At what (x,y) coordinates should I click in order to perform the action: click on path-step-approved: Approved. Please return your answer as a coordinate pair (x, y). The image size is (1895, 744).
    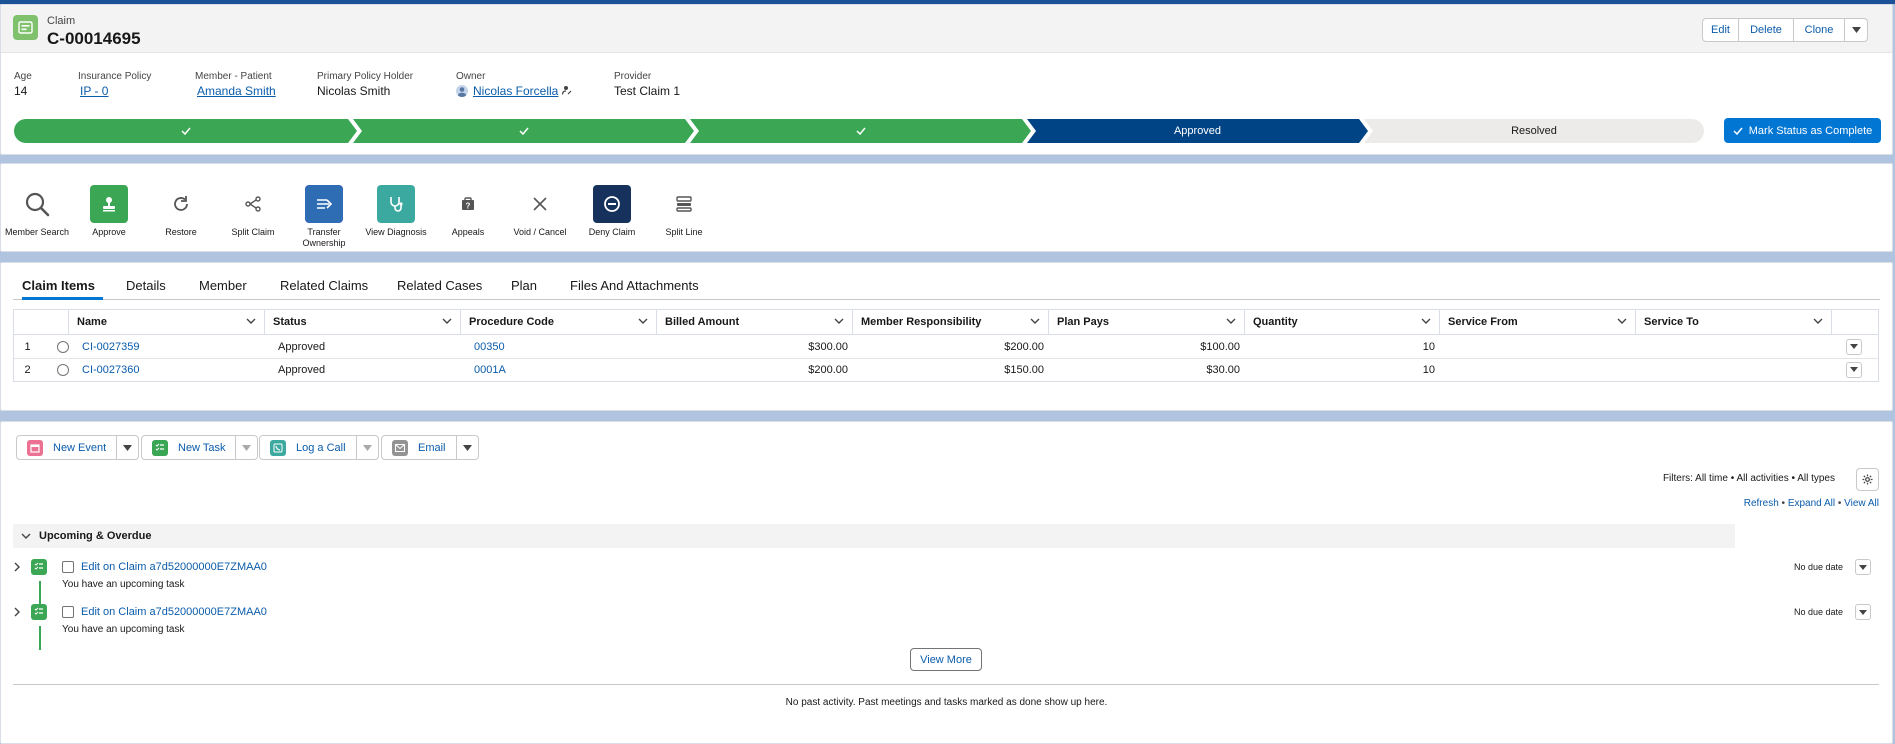
    Looking at the image, I should click on (1197, 131).